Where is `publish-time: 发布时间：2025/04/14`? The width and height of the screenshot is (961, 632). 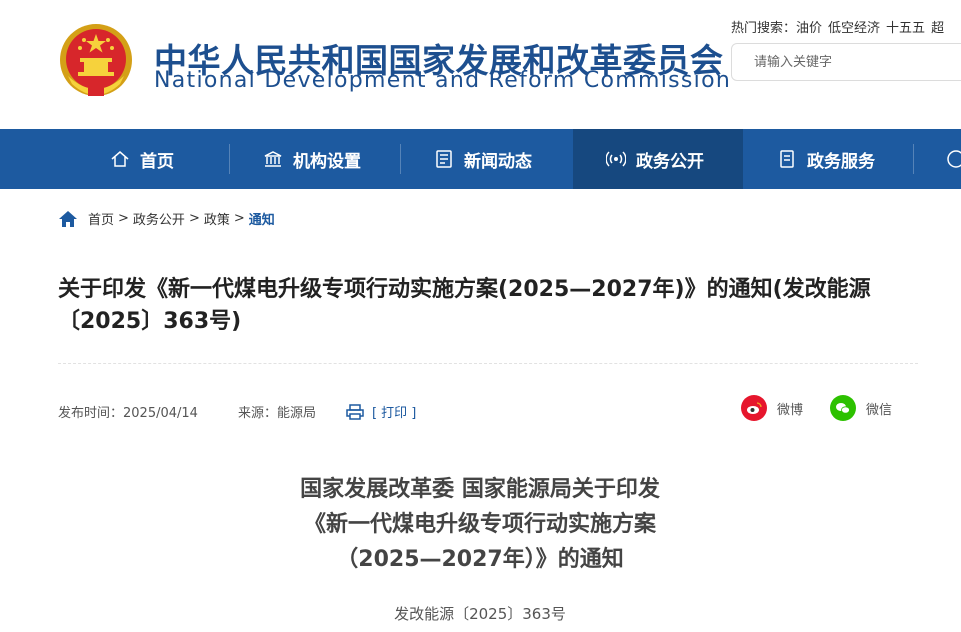 publish-time: 发布时间：2025/04/14 is located at coordinates (128, 413).